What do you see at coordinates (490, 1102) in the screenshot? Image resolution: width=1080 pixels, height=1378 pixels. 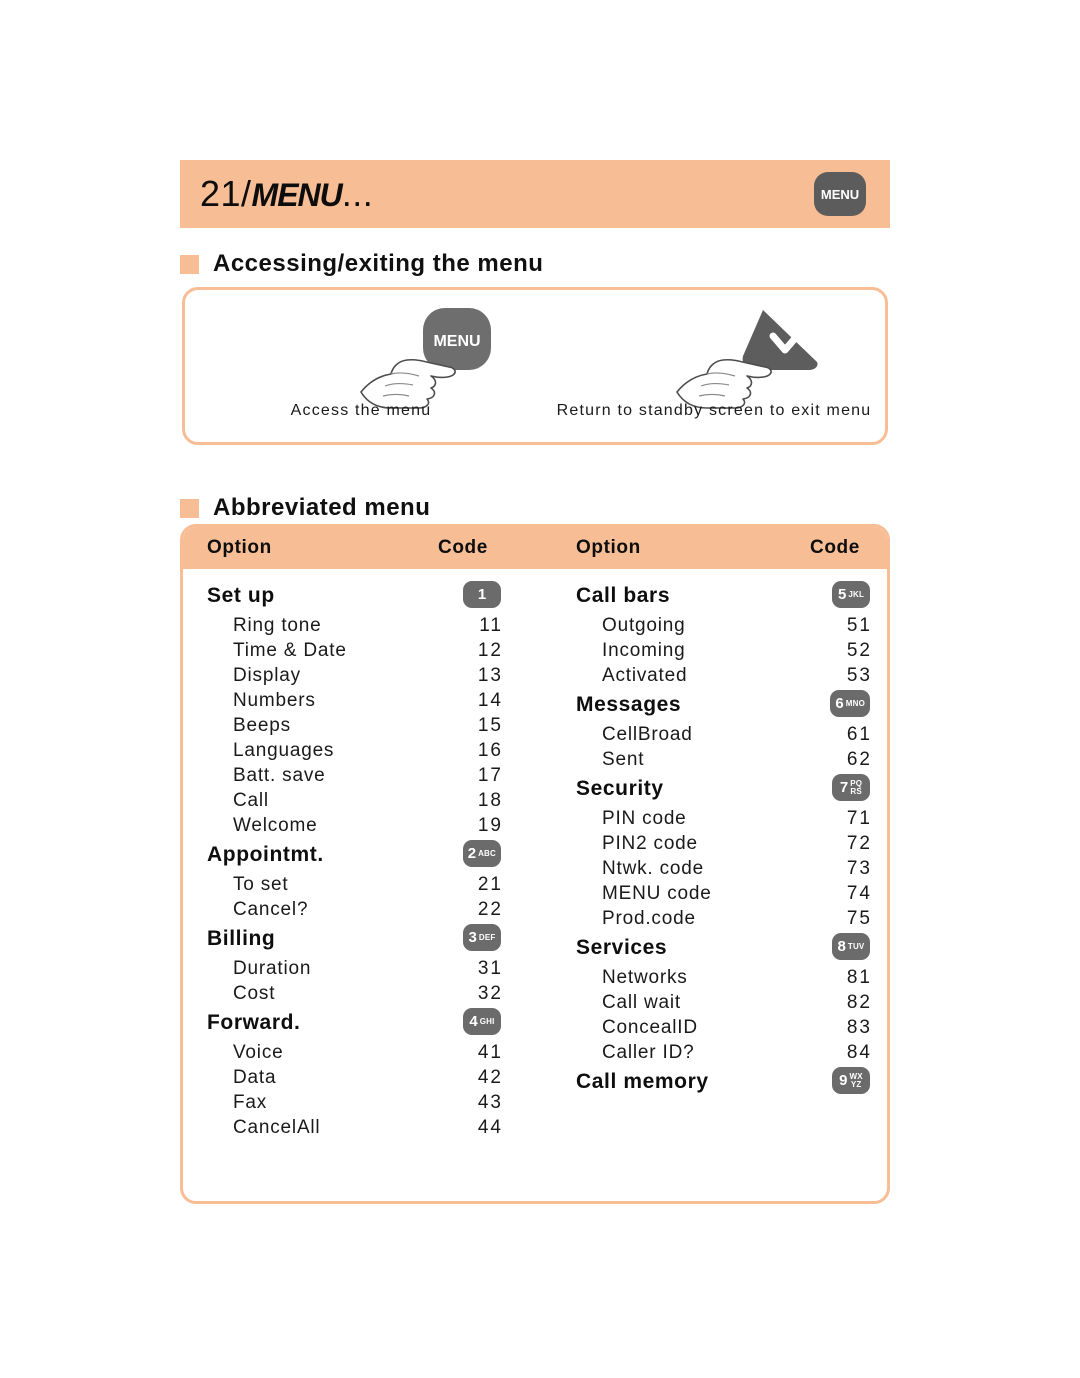 I see `menu-item-code: 43` at bounding box center [490, 1102].